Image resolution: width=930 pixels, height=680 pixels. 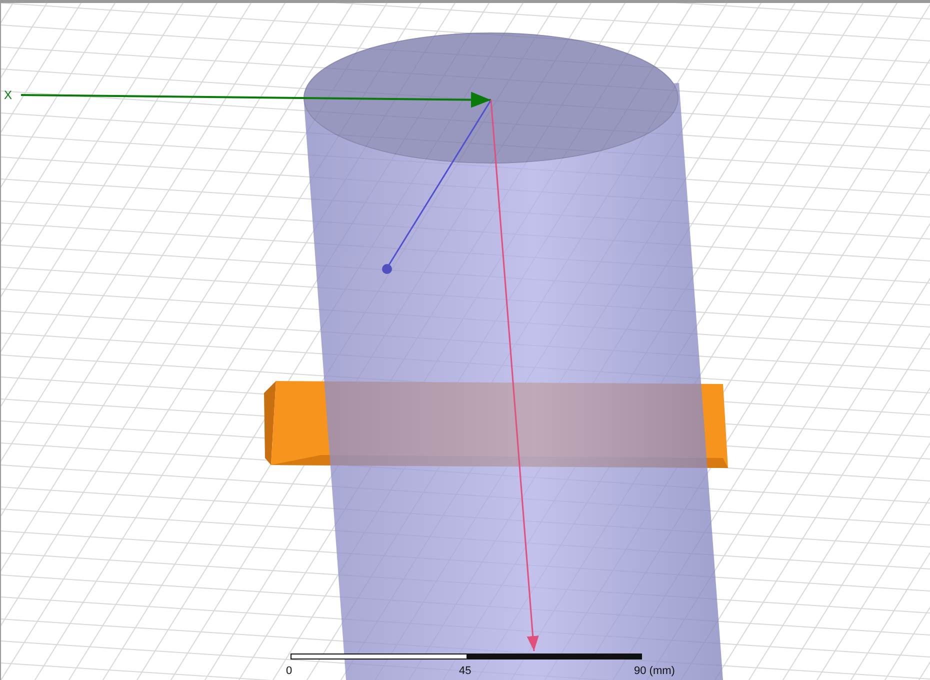 What do you see at coordinates (654, 671) in the screenshot?
I see `scale-label: 90 (mm)` at bounding box center [654, 671].